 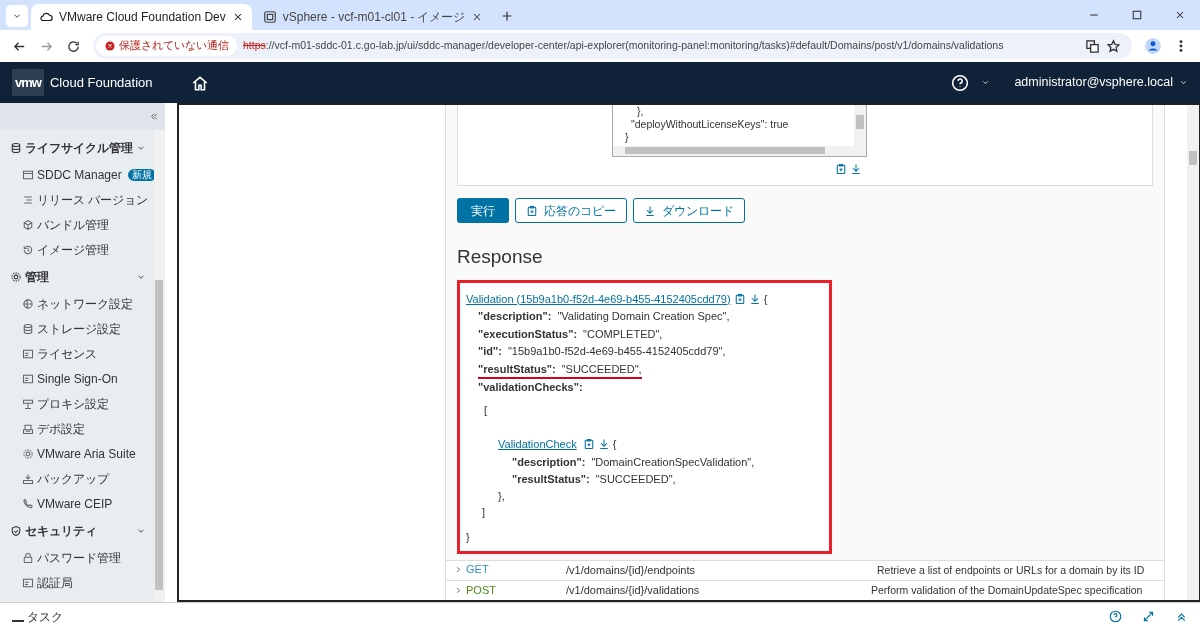 I want to click on sidebar-item: パスワード管理, so click(x=77, y=557).